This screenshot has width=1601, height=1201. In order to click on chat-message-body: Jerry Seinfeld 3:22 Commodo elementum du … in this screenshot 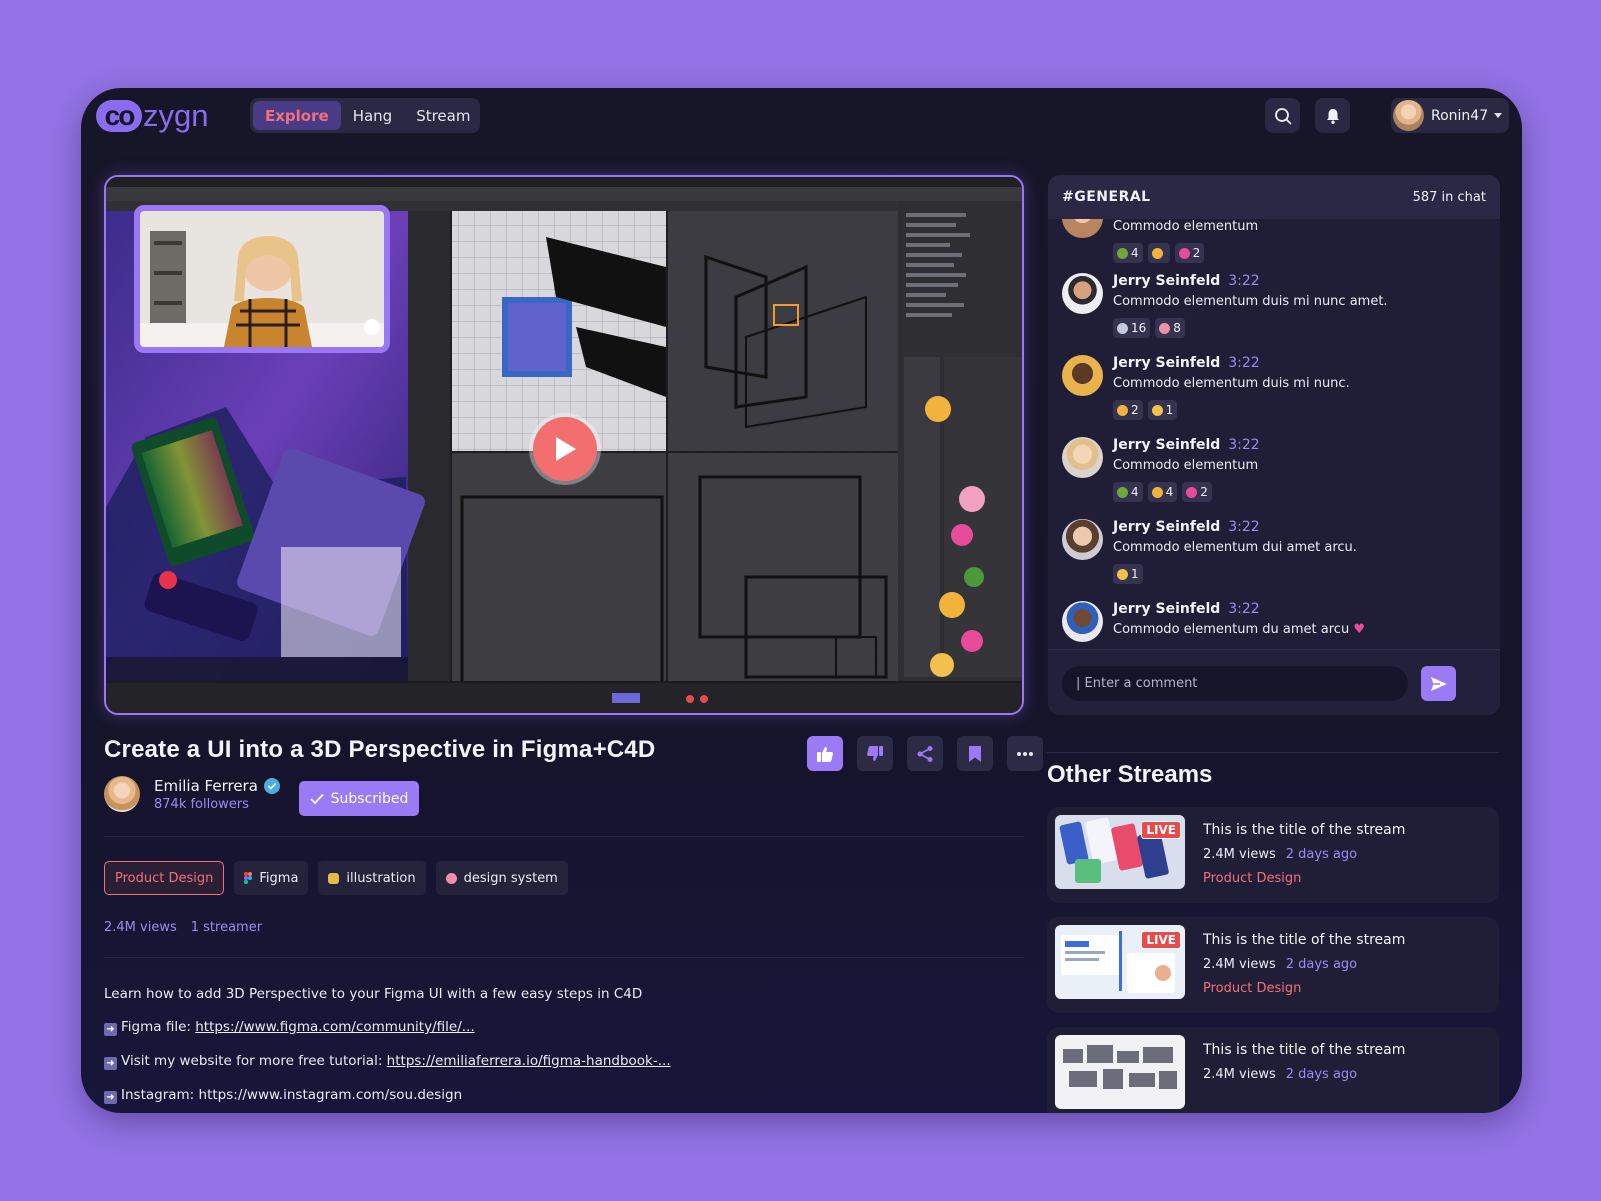, I will do `click(1239, 621)`.